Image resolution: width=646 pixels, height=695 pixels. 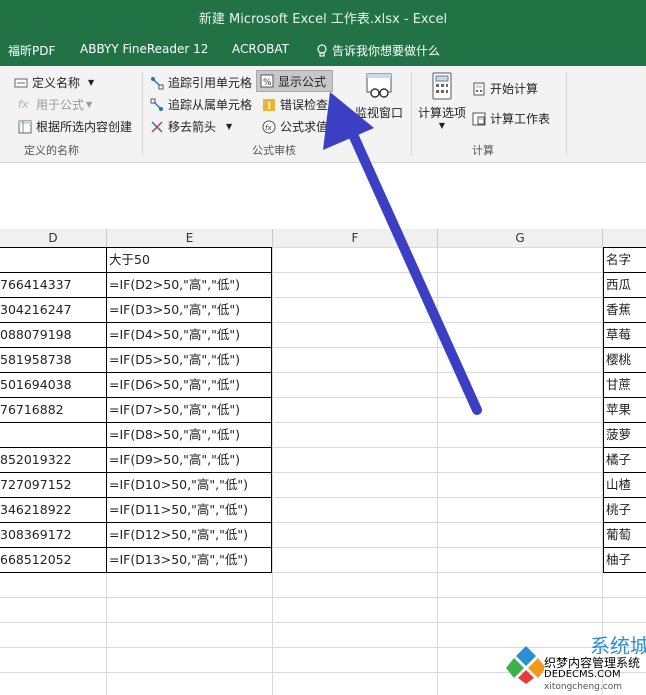 What do you see at coordinates (624, 434) in the screenshot?
I see `cell-h: 菠萝` at bounding box center [624, 434].